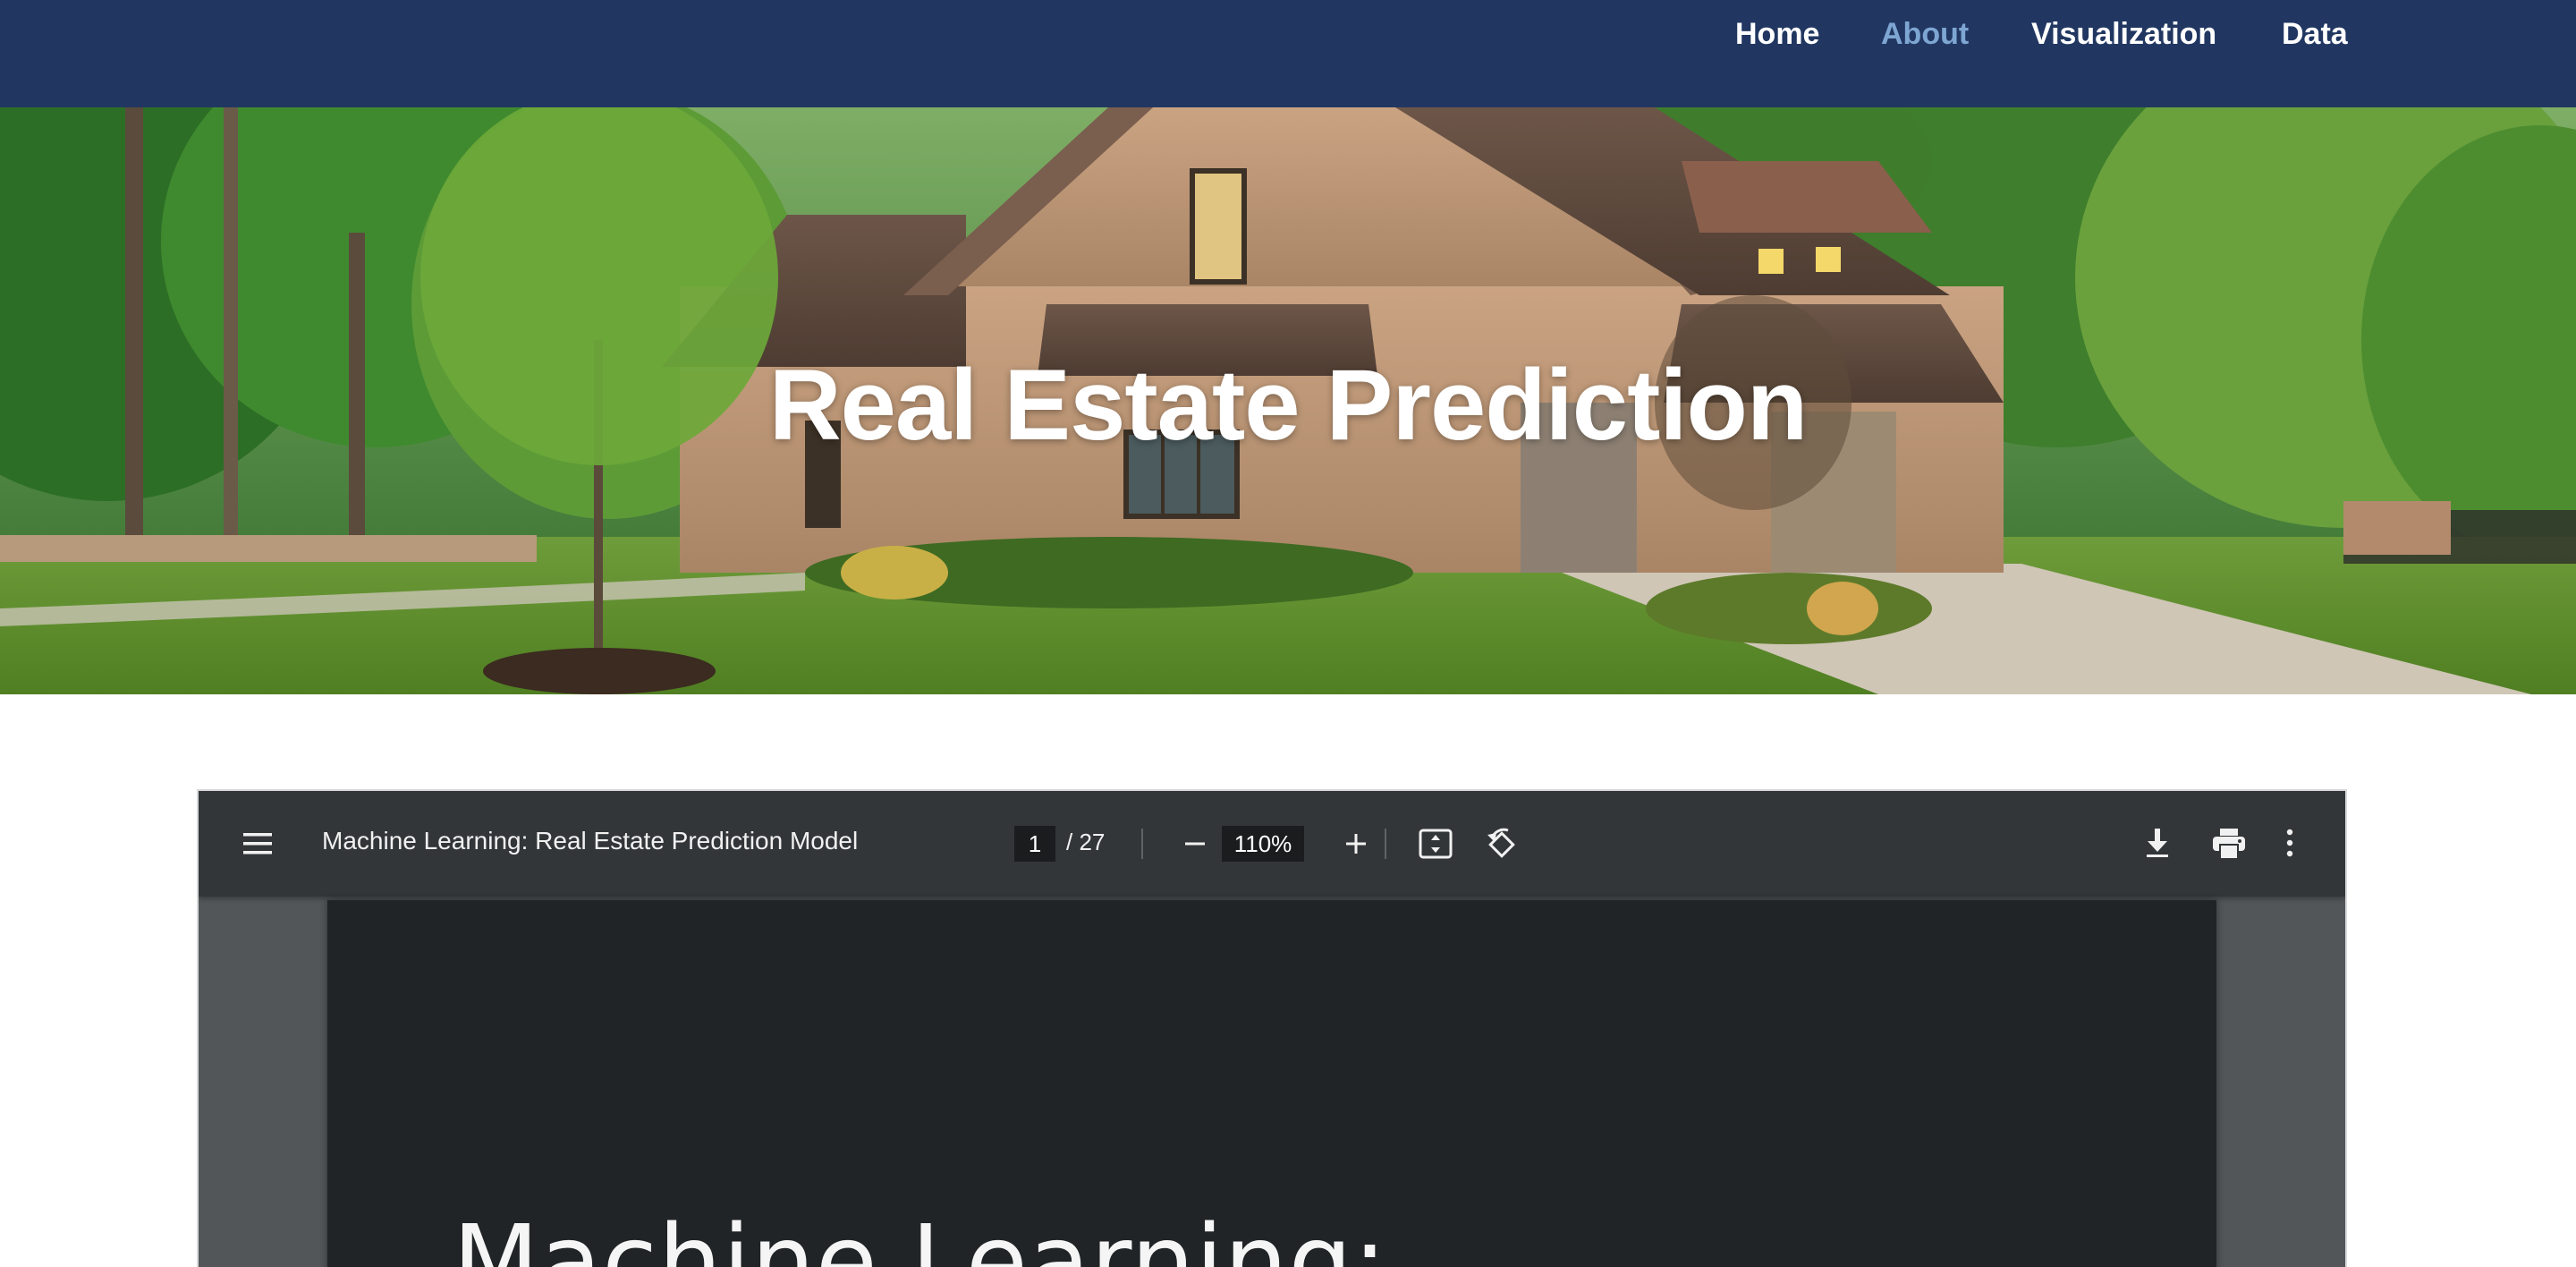 This screenshot has width=2576, height=1267. What do you see at coordinates (2157, 843) in the screenshot?
I see `download-icon` at bounding box center [2157, 843].